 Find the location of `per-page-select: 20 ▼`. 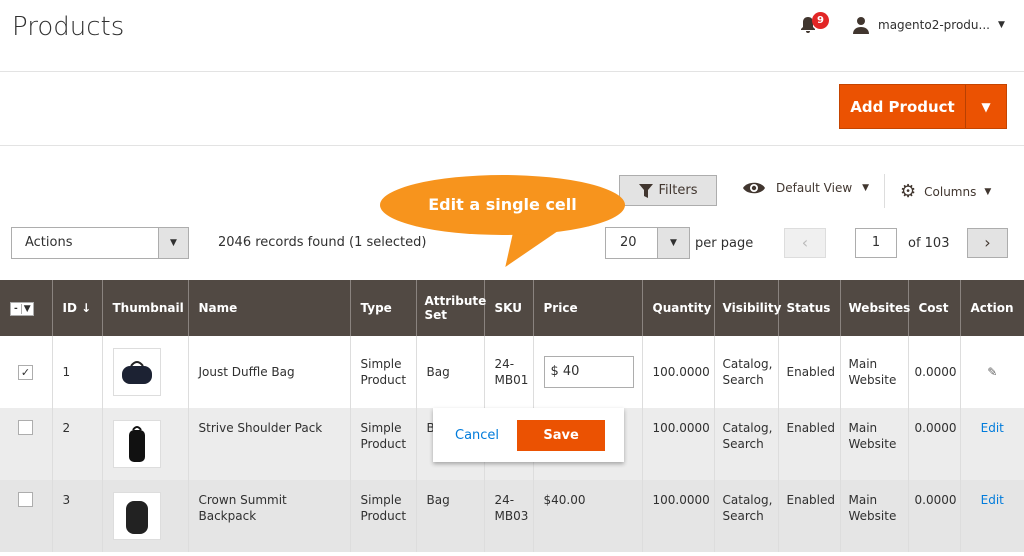

per-page-select: 20 ▼ is located at coordinates (647, 243).